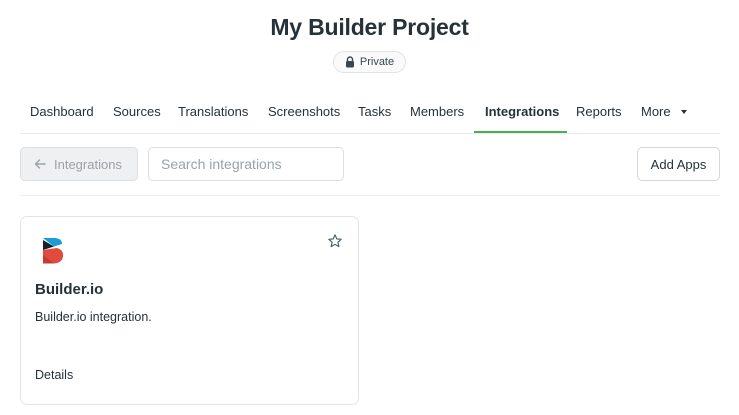 Image resolution: width=739 pixels, height=415 pixels. I want to click on builder-logo-icon, so click(53, 251).